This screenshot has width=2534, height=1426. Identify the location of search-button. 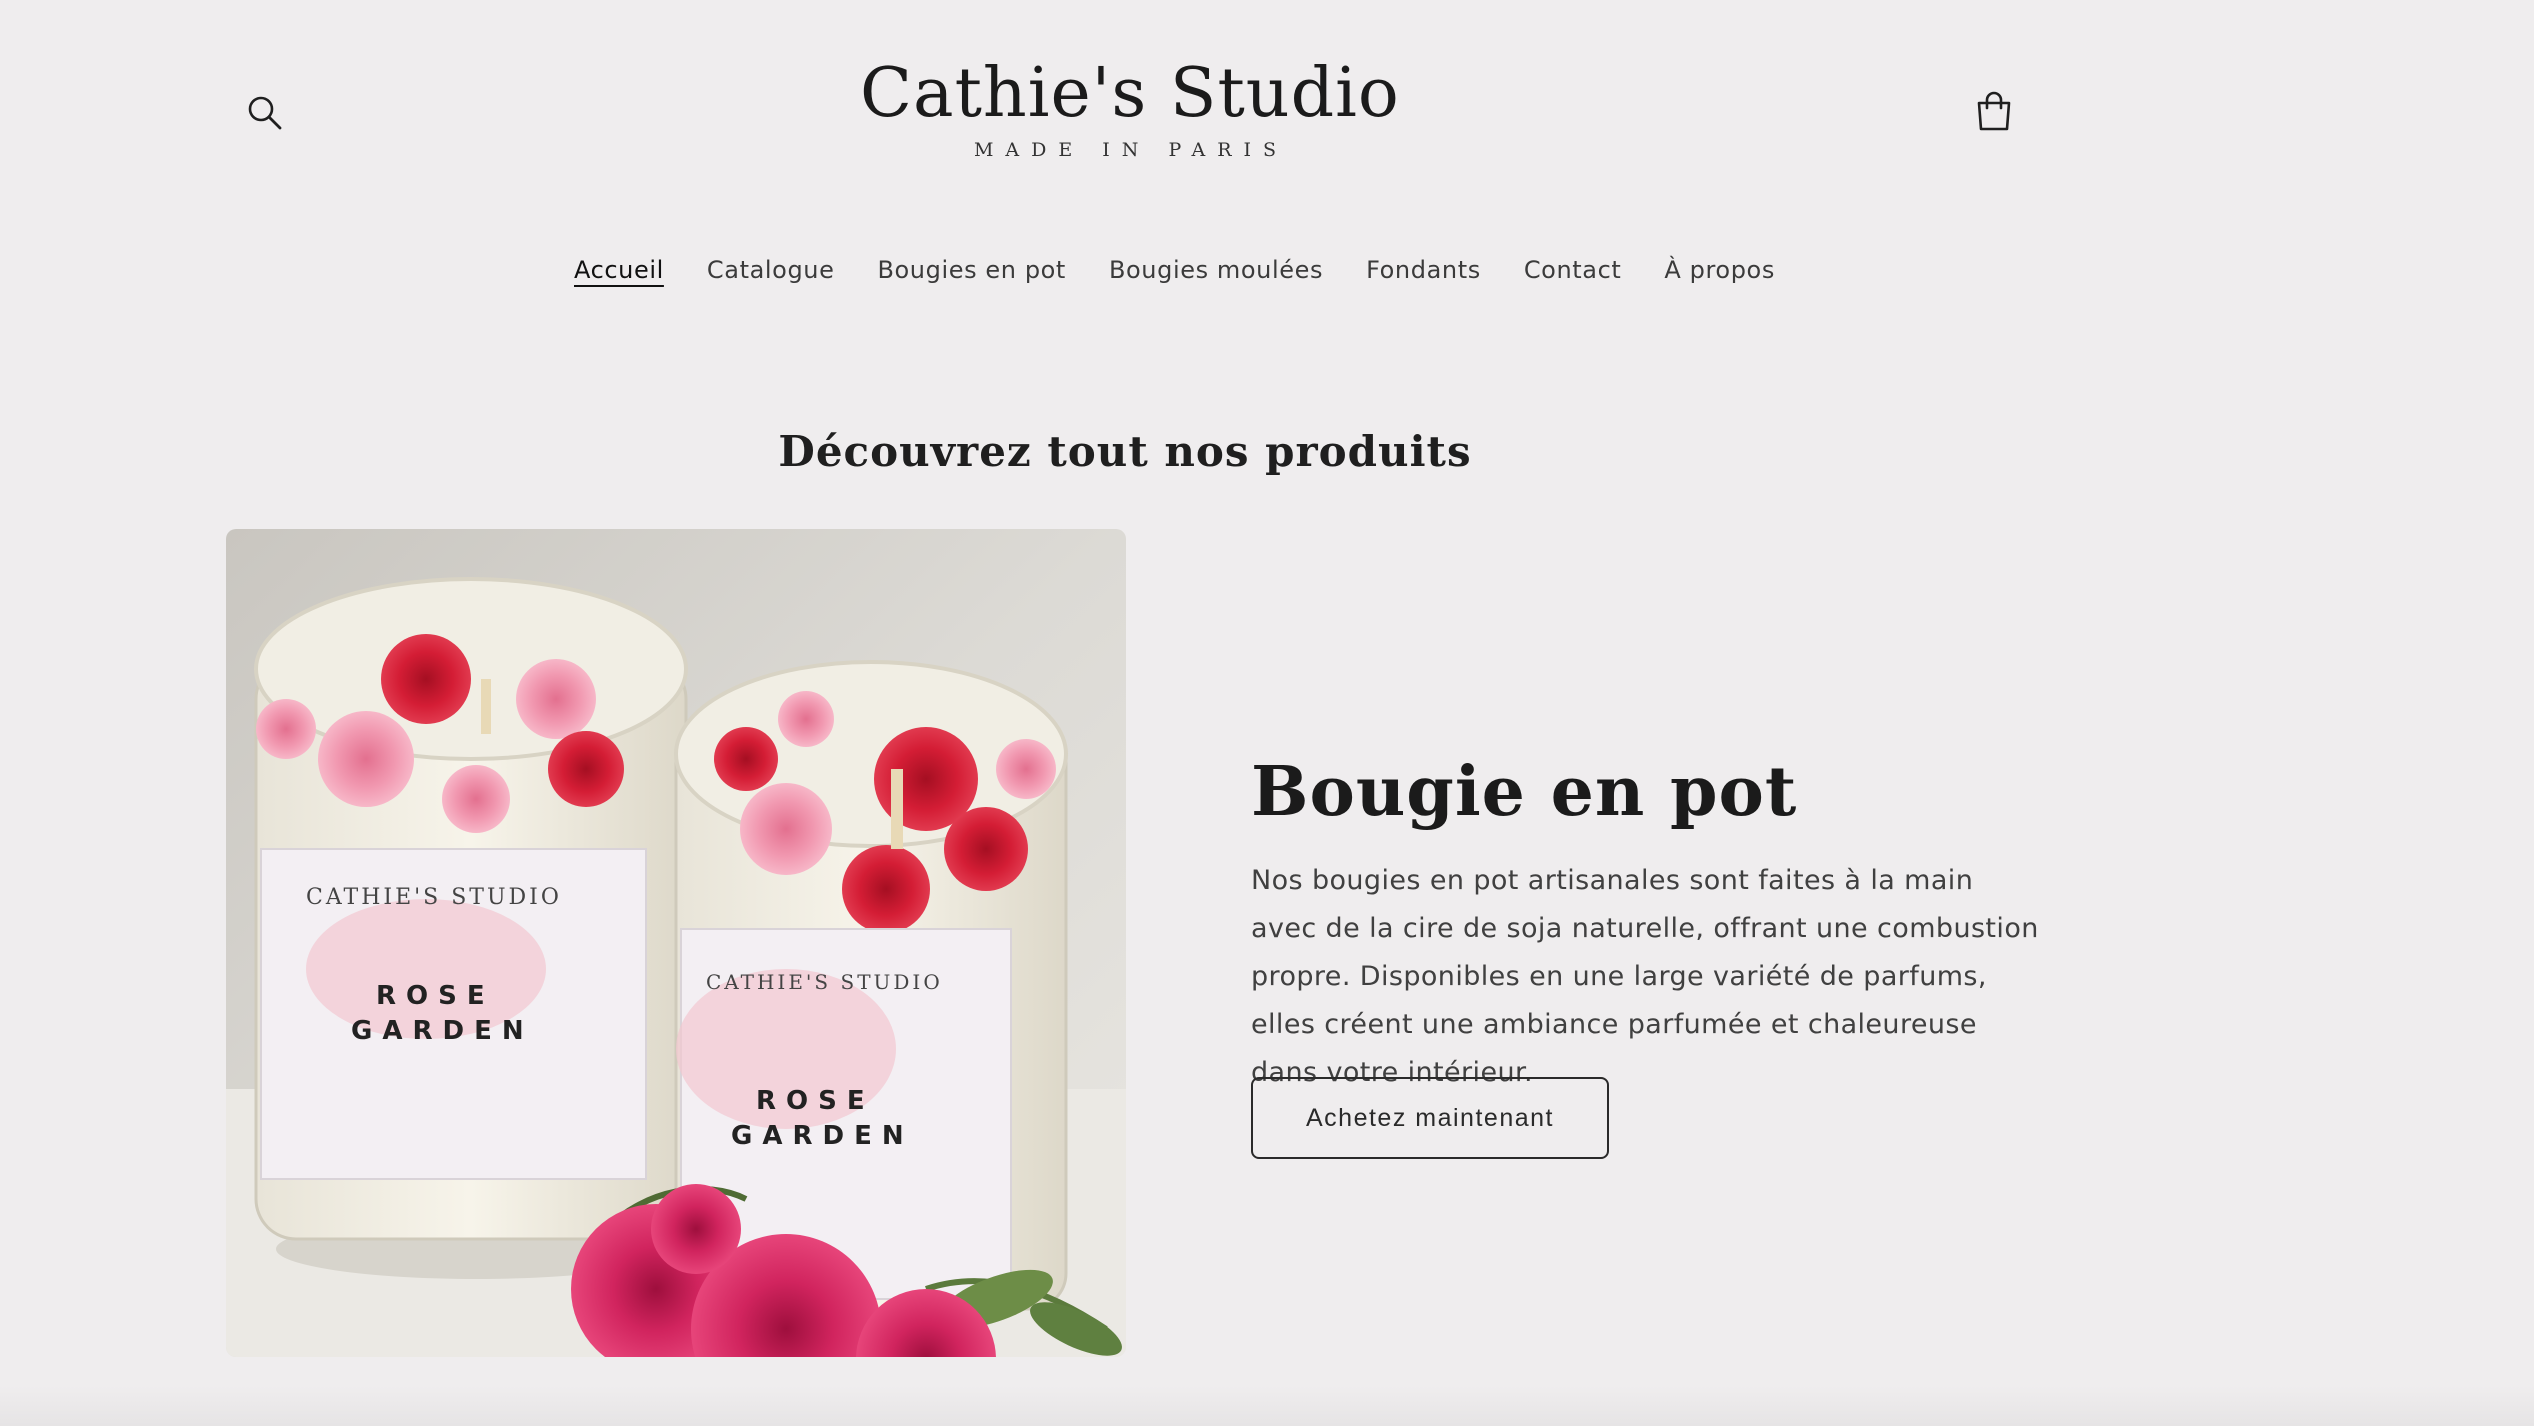
(265, 113).